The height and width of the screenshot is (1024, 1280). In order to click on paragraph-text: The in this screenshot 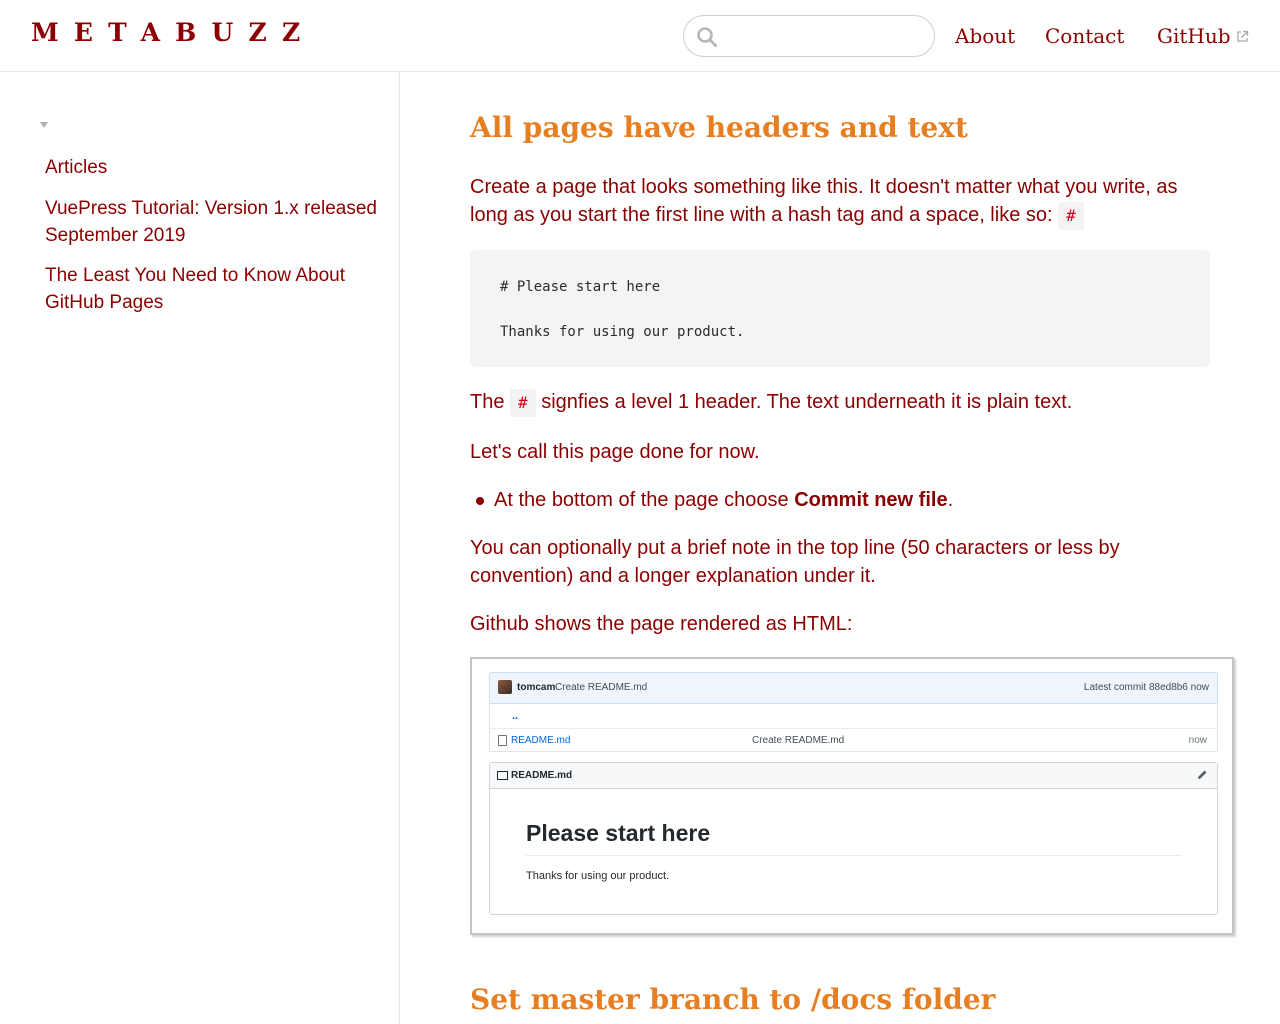, I will do `click(490, 402)`.